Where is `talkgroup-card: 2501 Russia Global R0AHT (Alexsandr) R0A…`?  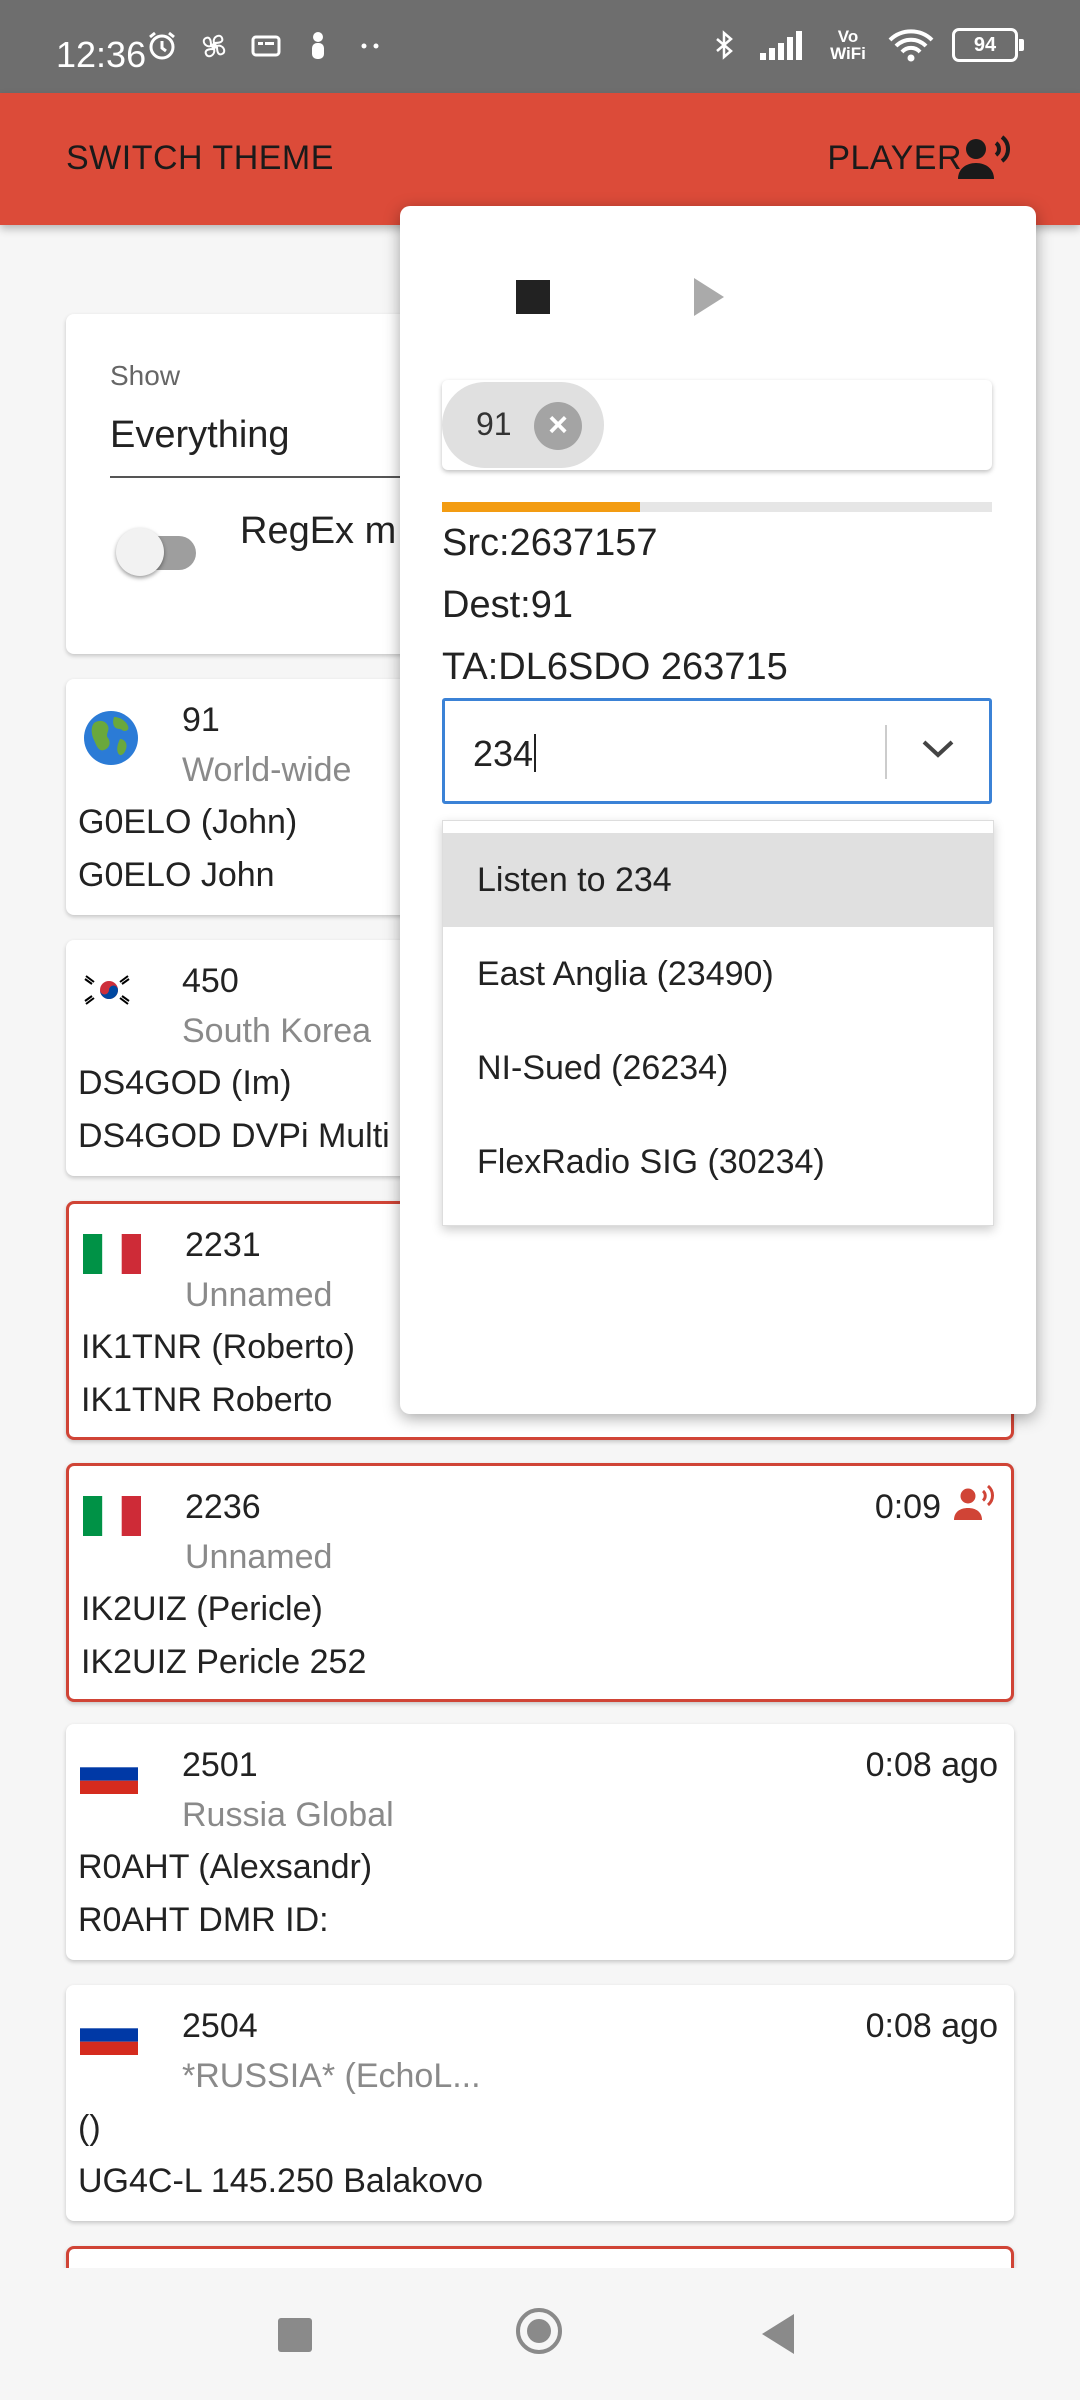 talkgroup-card: 2501 Russia Global R0AHT (Alexsandr) R0A… is located at coordinates (540, 1842).